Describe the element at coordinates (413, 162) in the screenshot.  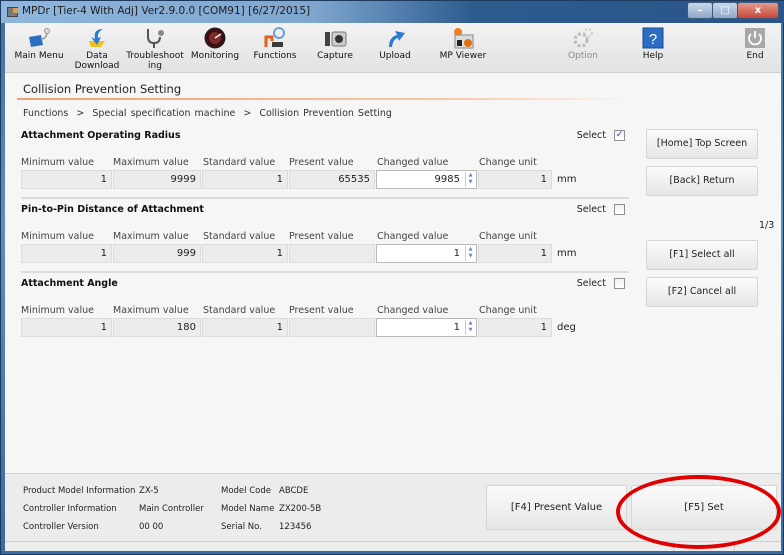
I see `col-changed-label: Changed value` at that location.